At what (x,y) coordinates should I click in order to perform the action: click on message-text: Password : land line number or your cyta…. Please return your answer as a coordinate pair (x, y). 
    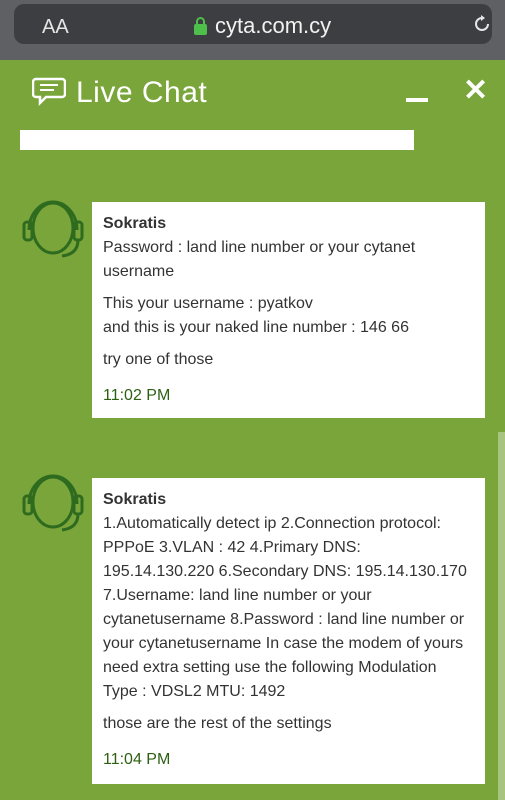
    Looking at the image, I should click on (259, 259).